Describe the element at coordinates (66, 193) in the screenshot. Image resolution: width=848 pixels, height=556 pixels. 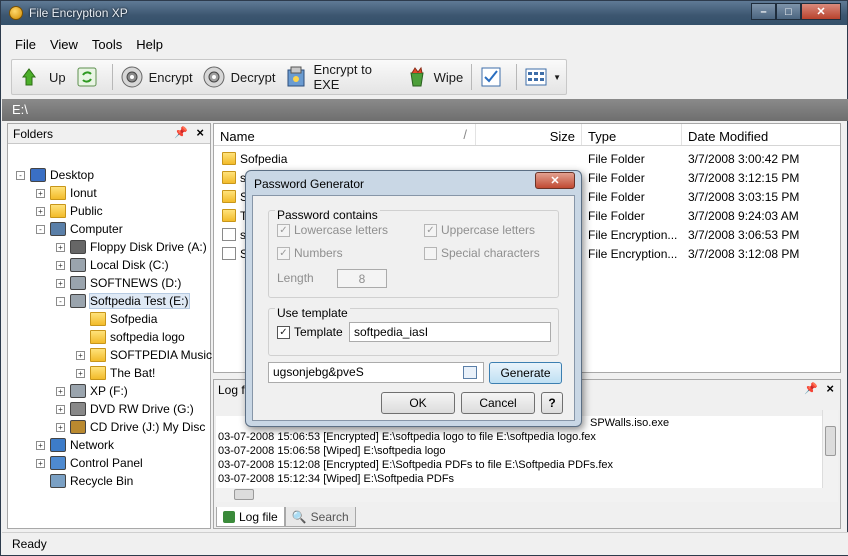
I see `tree-node: + Ionut` at that location.